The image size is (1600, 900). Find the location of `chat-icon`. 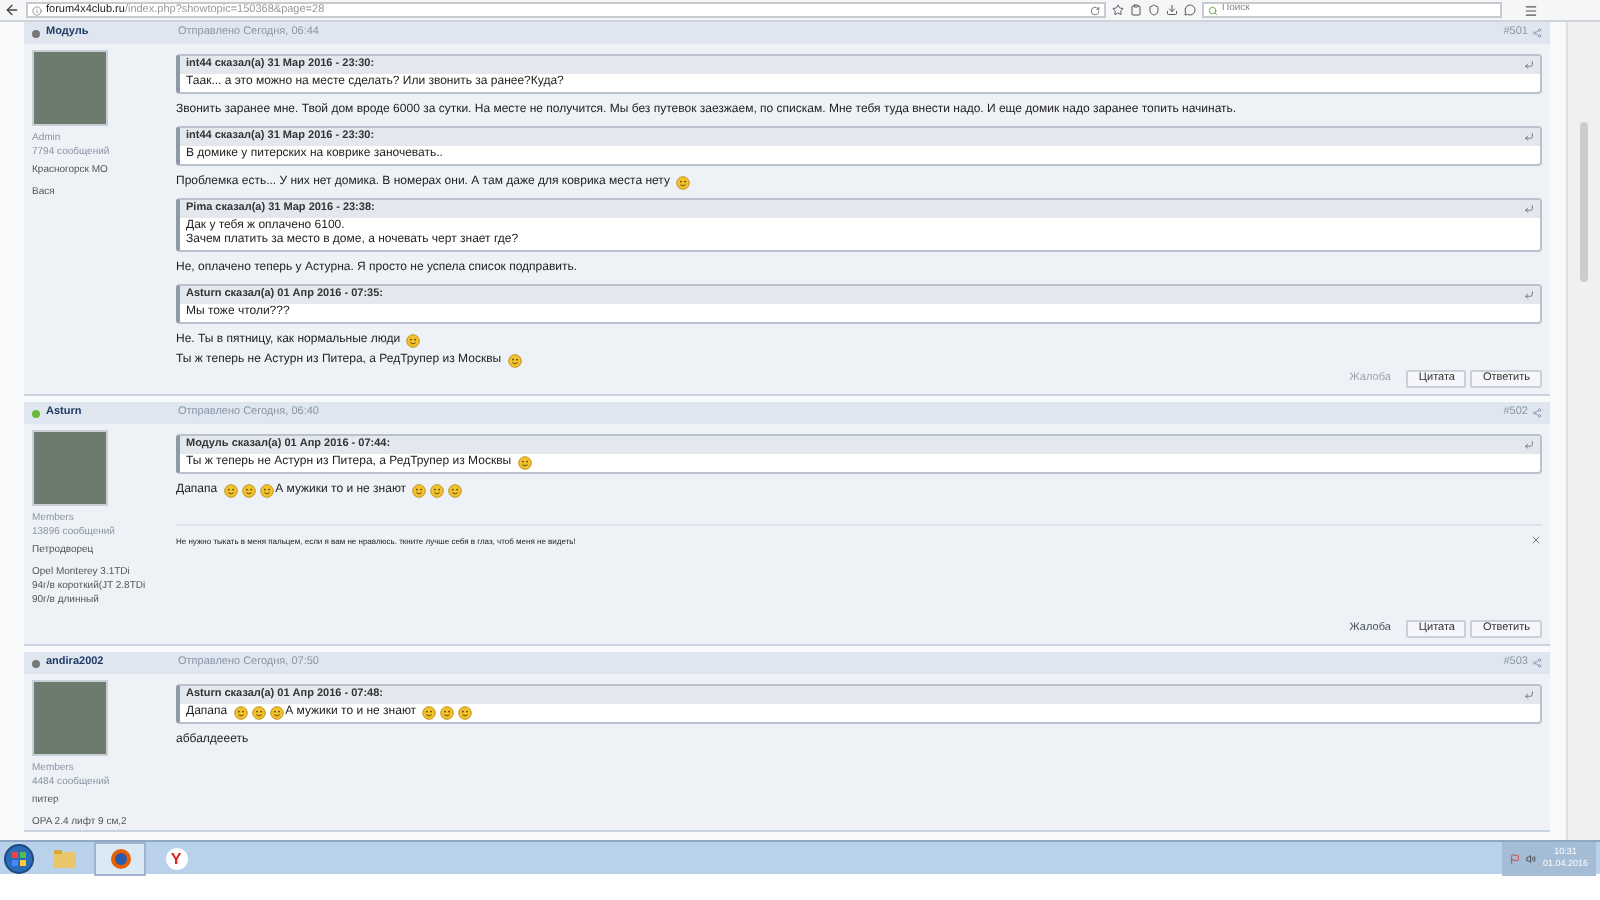

chat-icon is located at coordinates (1190, 10).